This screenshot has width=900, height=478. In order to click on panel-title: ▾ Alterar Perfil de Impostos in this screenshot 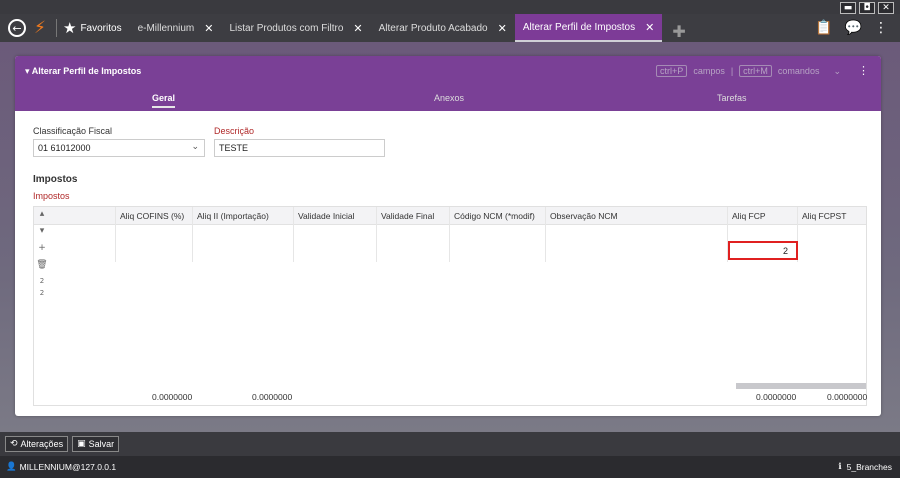, I will do `click(83, 71)`.